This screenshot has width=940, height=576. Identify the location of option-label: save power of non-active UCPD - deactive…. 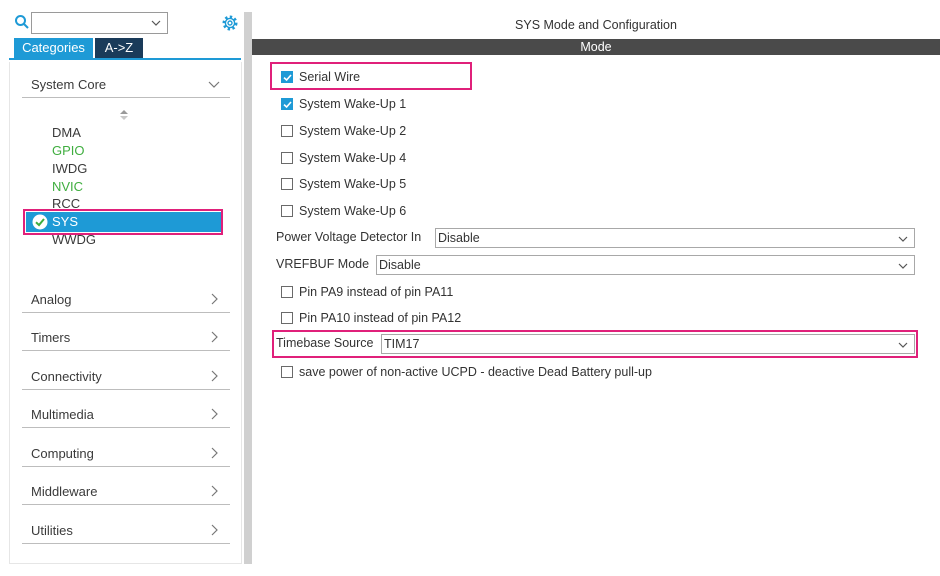
(475, 372).